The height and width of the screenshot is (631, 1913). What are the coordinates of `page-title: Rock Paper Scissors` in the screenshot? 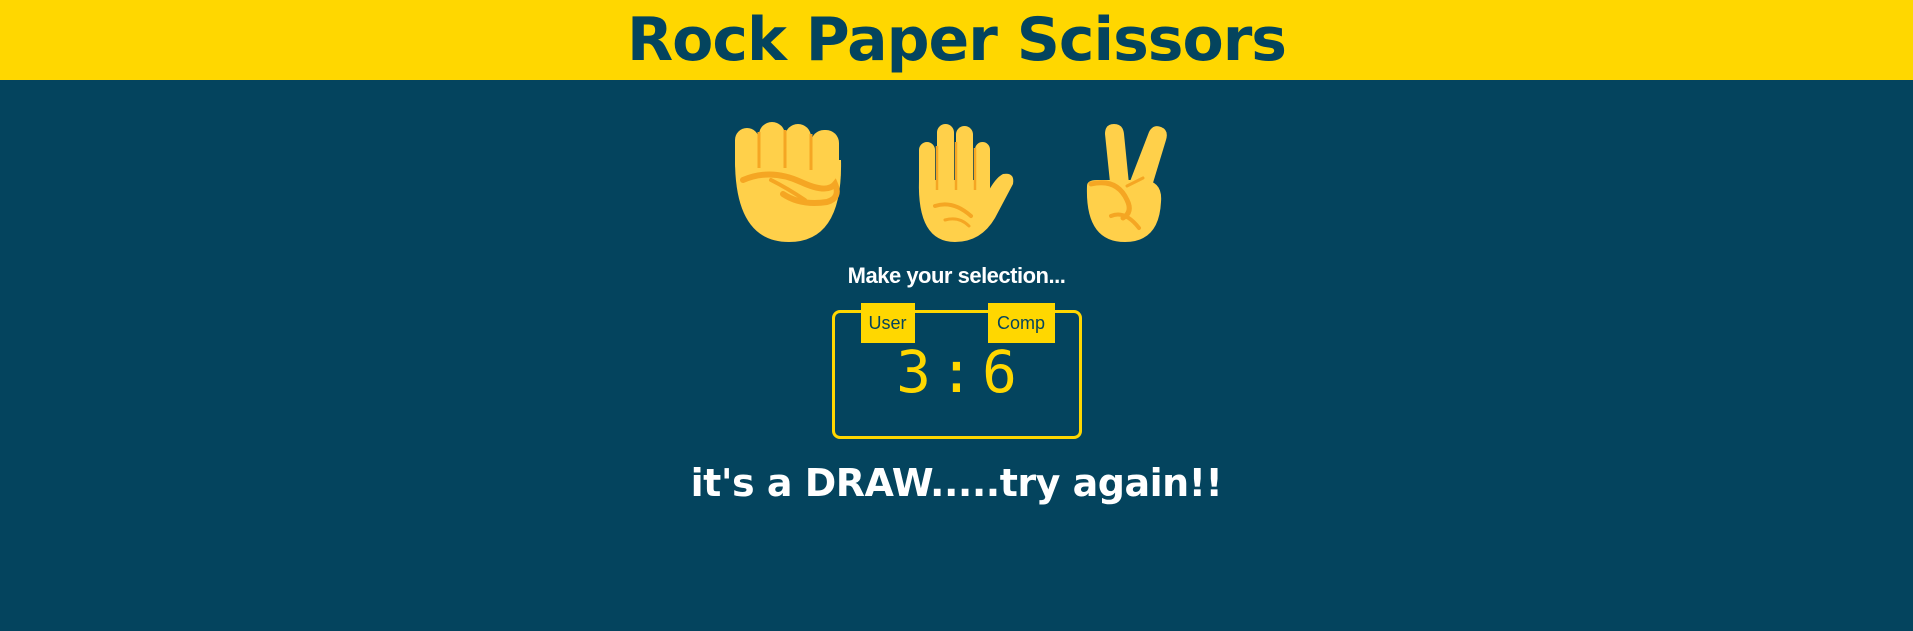 It's located at (956, 40).